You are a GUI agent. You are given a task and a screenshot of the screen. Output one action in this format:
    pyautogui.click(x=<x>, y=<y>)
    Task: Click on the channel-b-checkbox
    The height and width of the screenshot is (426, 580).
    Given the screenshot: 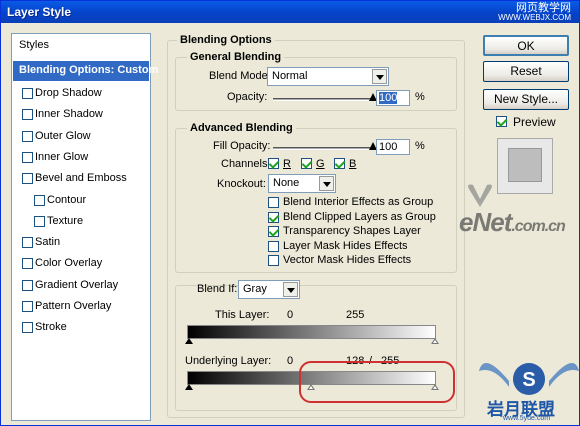 What is the action you would take?
    pyautogui.click(x=339, y=163)
    